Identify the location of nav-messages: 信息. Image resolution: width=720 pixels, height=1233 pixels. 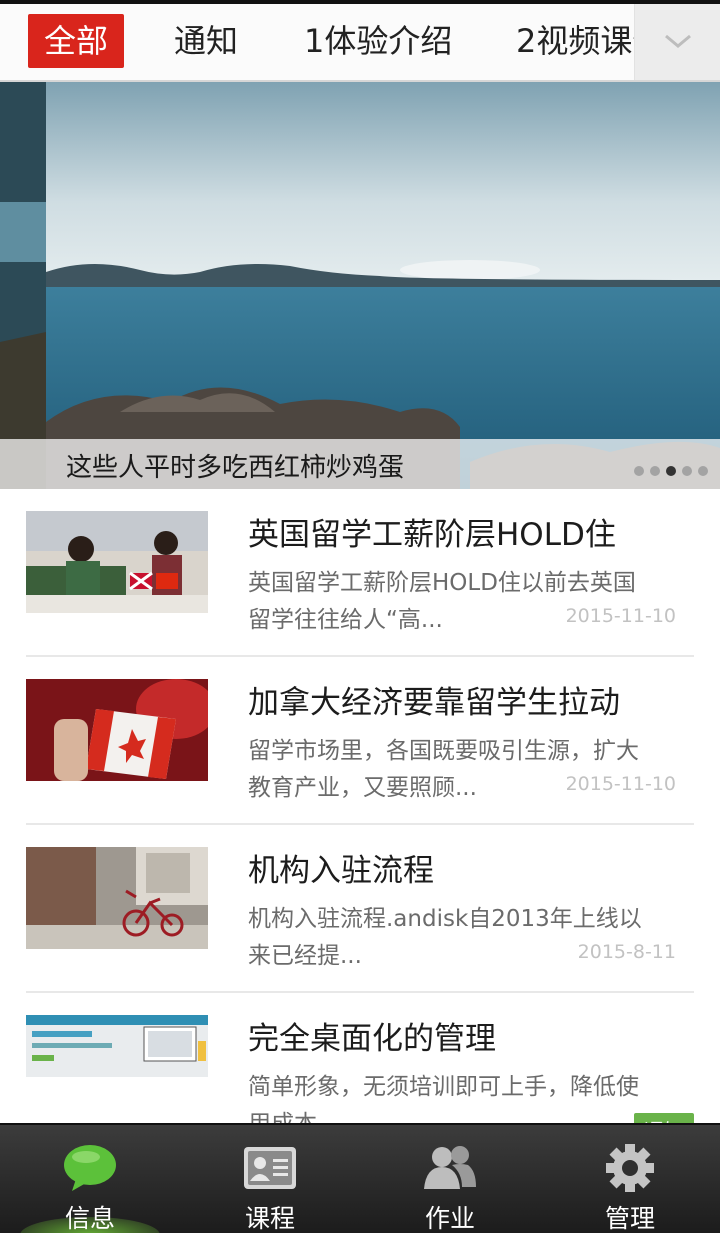
(90, 1179).